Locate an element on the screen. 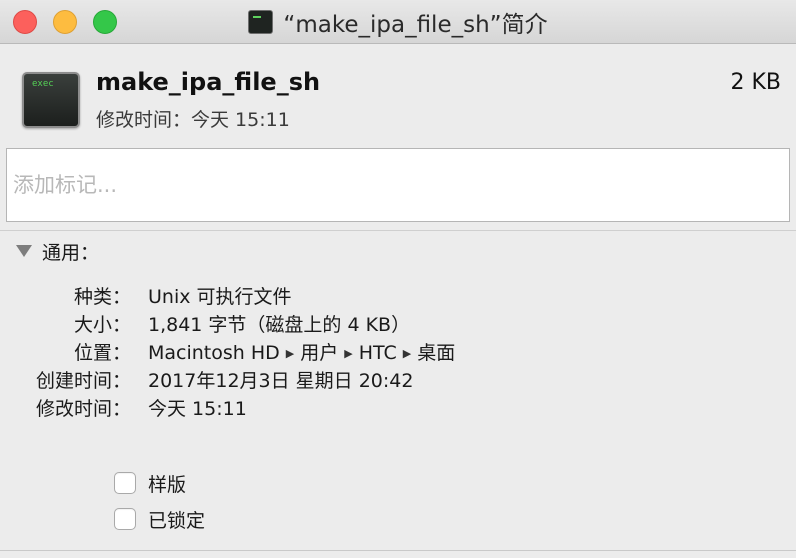  kind-value: Unix 可执行文件 is located at coordinates (220, 297).